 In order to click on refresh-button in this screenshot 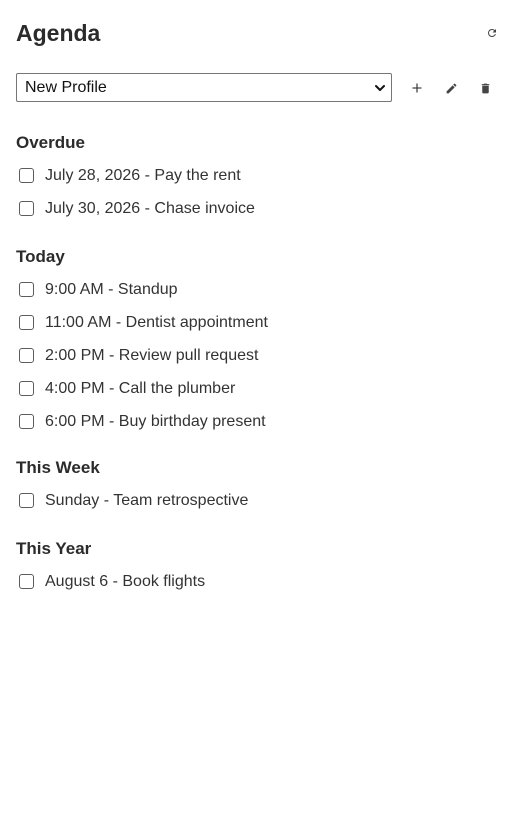, I will do `click(492, 33)`.